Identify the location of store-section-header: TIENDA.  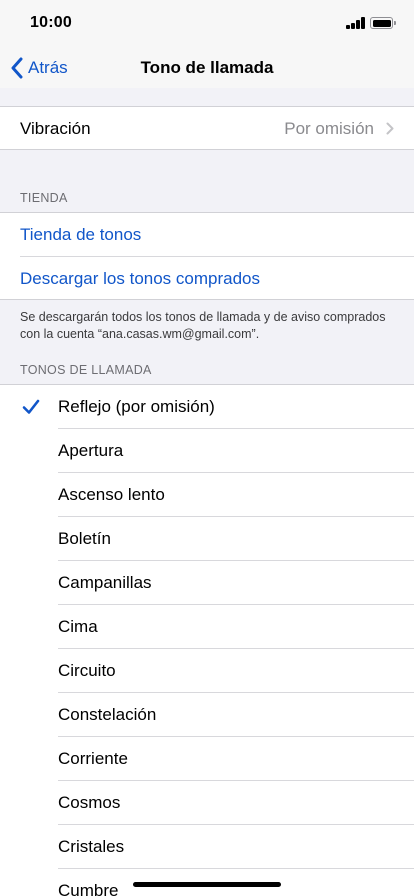
(44, 198).